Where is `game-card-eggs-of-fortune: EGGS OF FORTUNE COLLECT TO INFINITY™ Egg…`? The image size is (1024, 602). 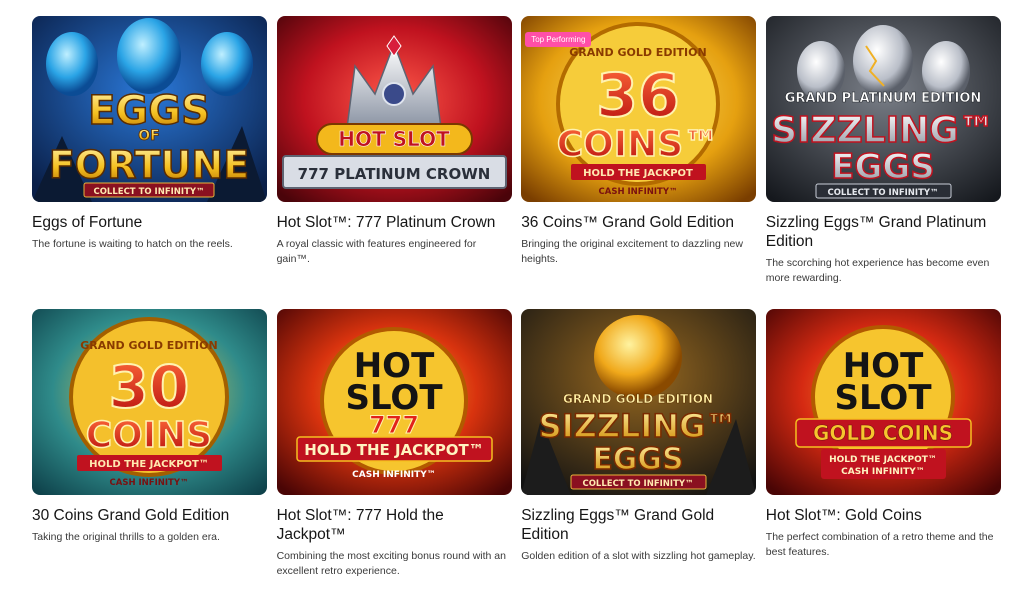 game-card-eggs-of-fortune: EGGS OF FORTUNE COLLECT TO INFINITY™ Egg… is located at coordinates (149, 162).